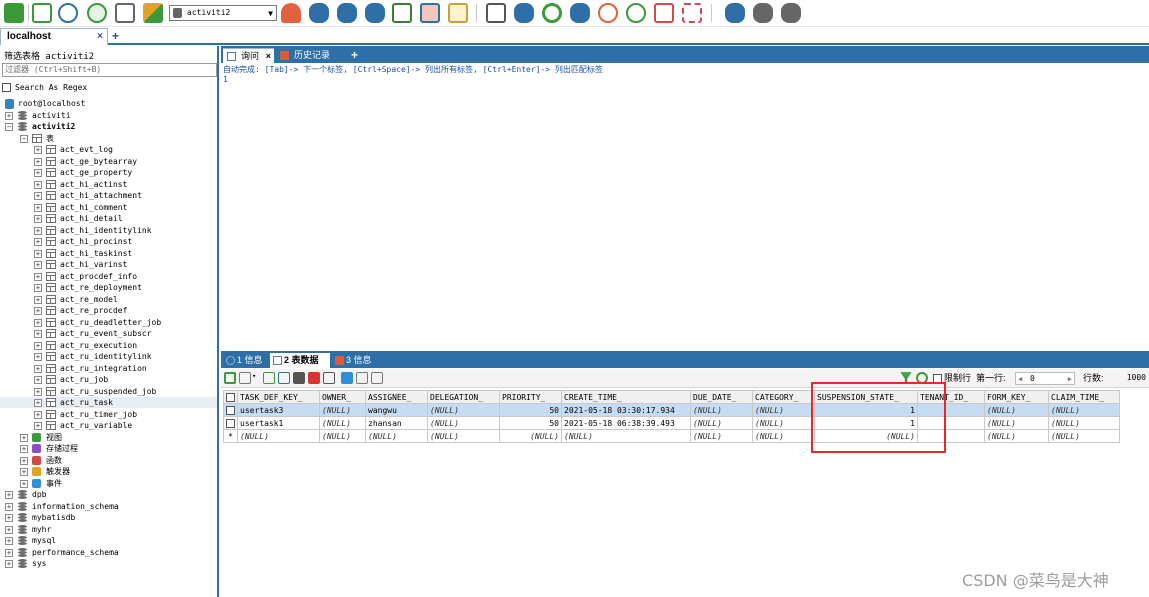 This screenshot has height=597, width=1149. Describe the element at coordinates (108, 494) in the screenshot. I see `tree-db-dpb: + dpb` at that location.